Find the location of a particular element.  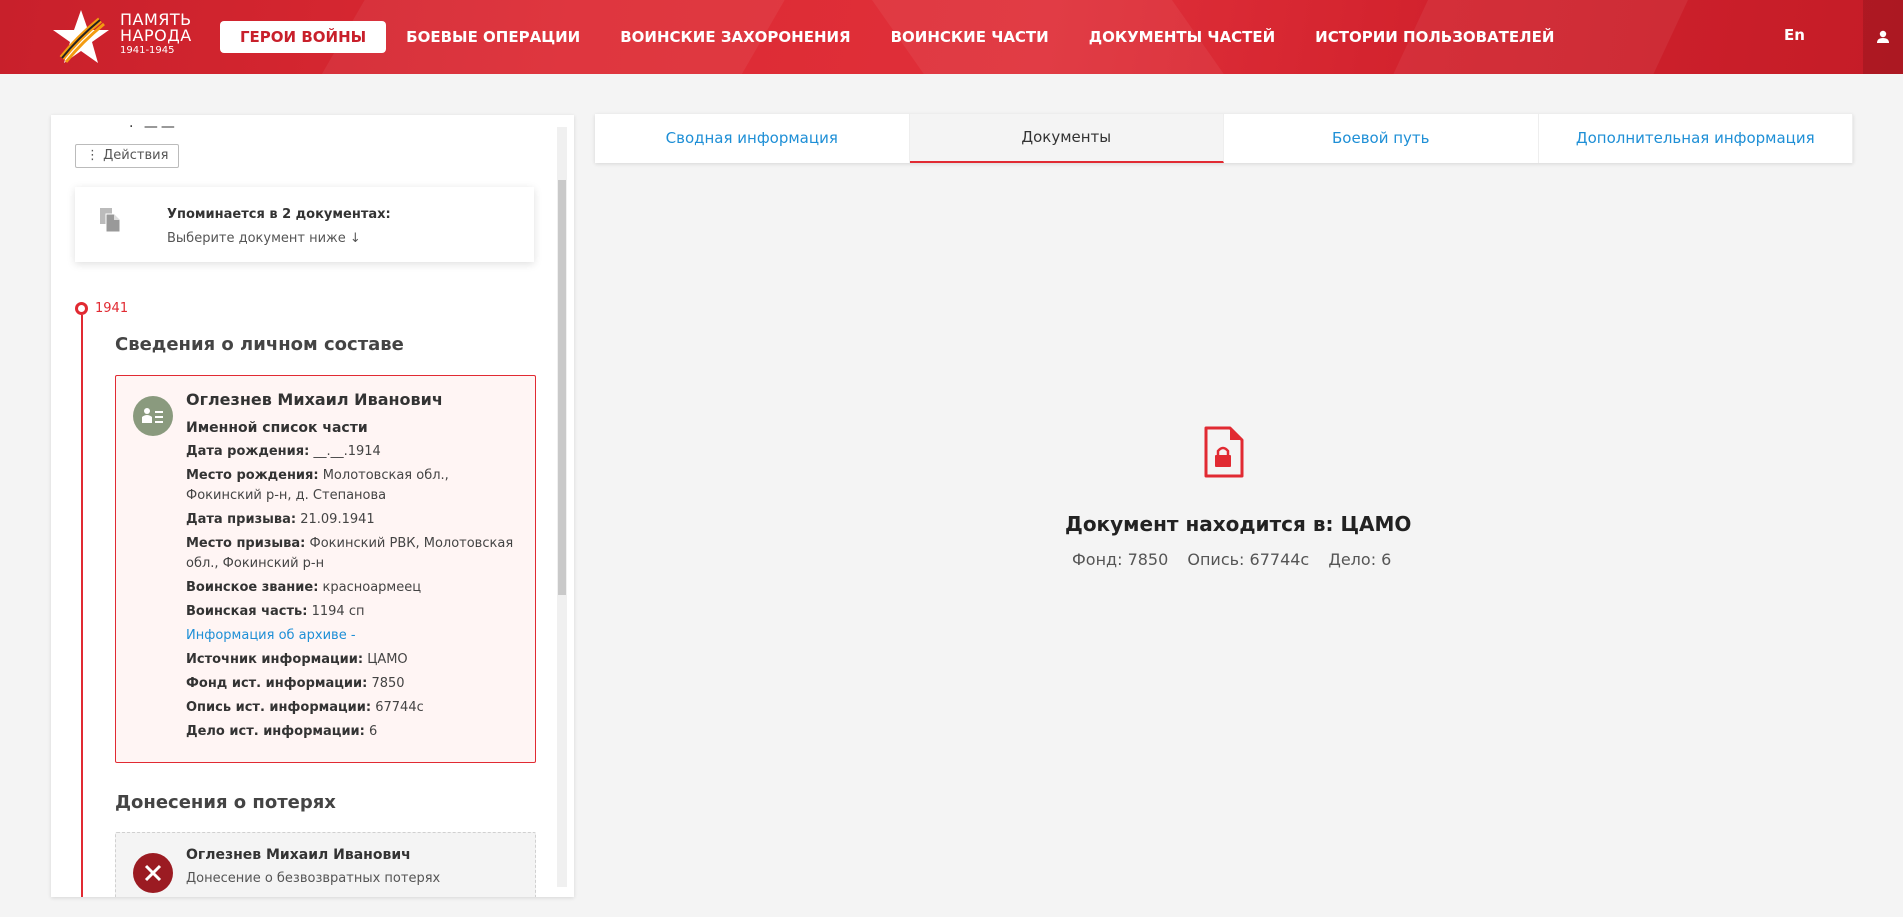

field-unit: Воинская часть: 1194 сп is located at coordinates (356, 612).